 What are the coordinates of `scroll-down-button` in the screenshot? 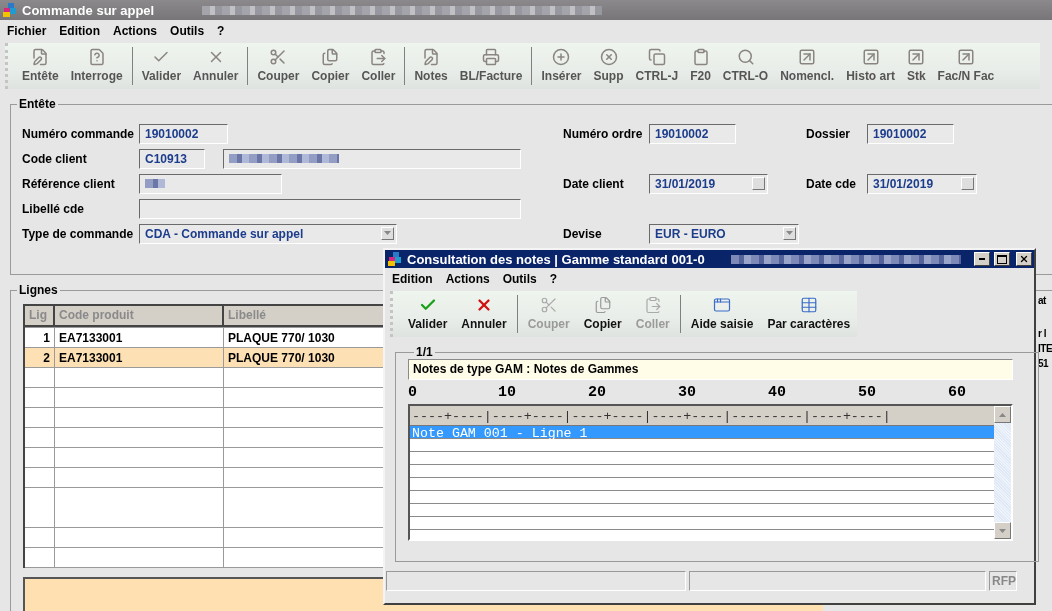 It's located at (1002, 530).